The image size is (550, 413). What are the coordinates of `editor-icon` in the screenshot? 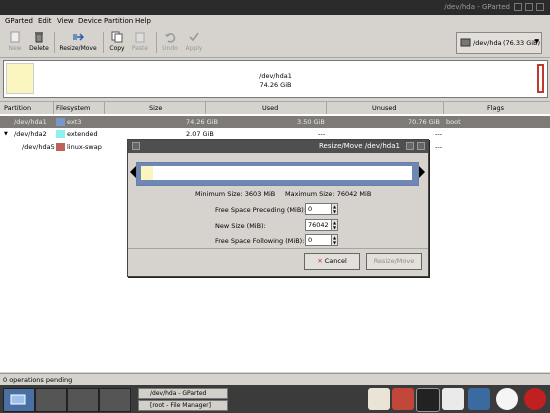 It's located at (453, 399).